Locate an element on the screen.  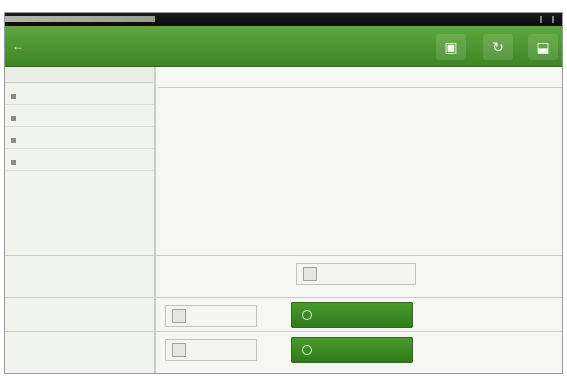
option-2-thumbnail is located at coordinates (179, 350).